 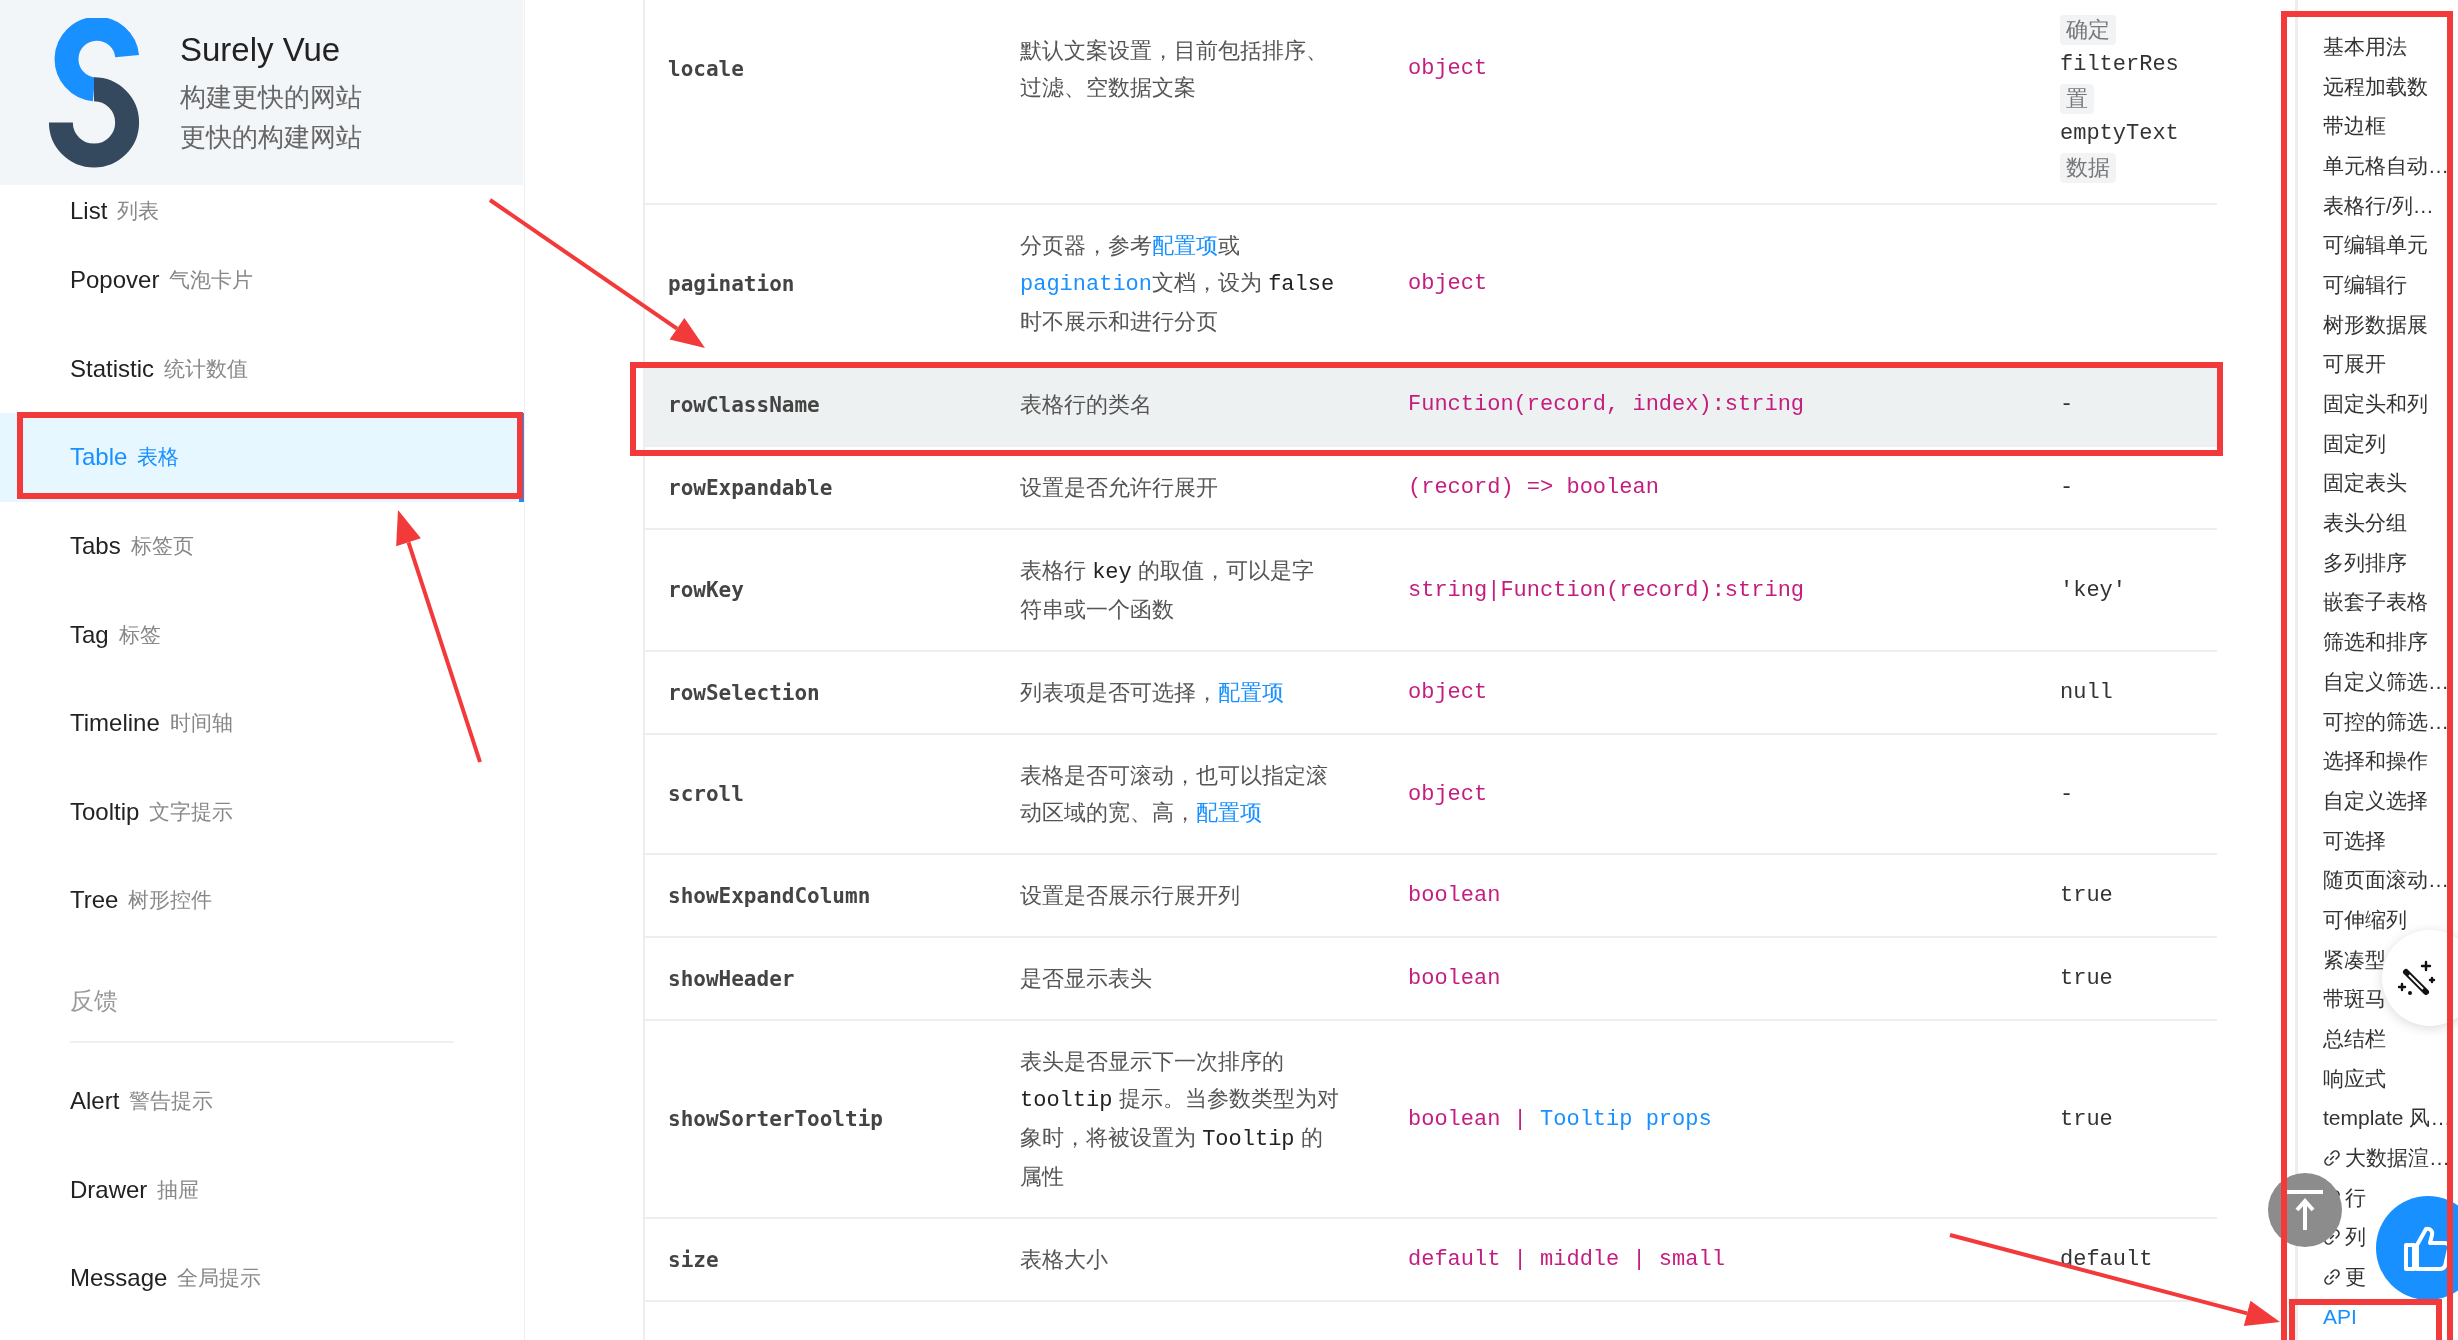 I want to click on table-cell-text: rowSelection, so click(x=743, y=692).